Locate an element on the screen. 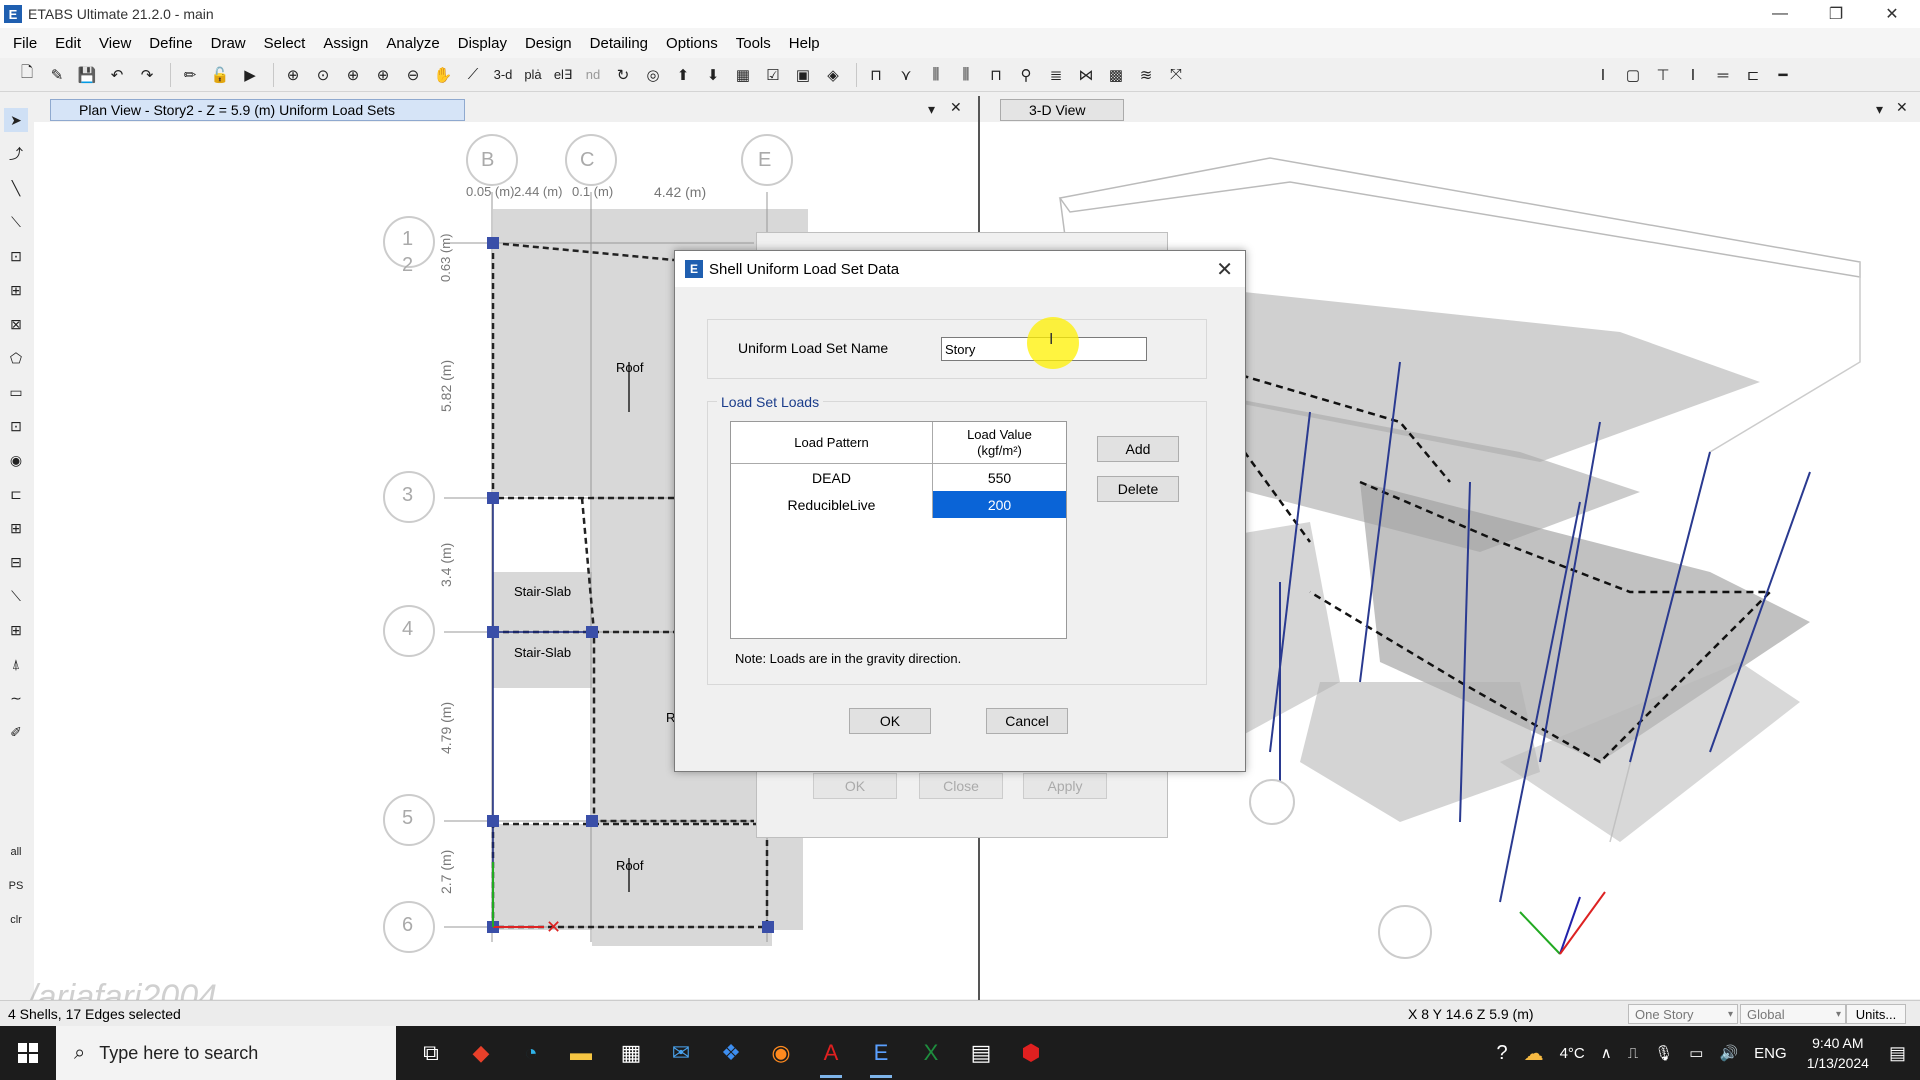 This screenshot has width=1920, height=1080. threed-dropdown-icon: ▾ is located at coordinates (1879, 109).